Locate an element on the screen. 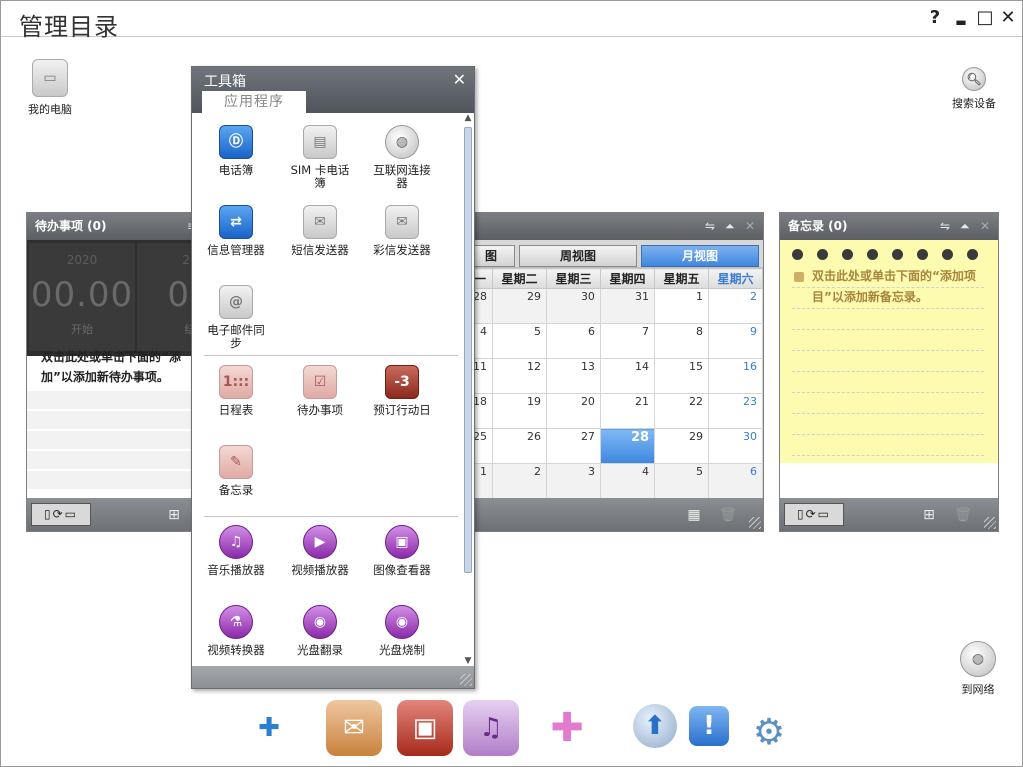  calendar-day-cell: 16 is located at coordinates (735, 376).